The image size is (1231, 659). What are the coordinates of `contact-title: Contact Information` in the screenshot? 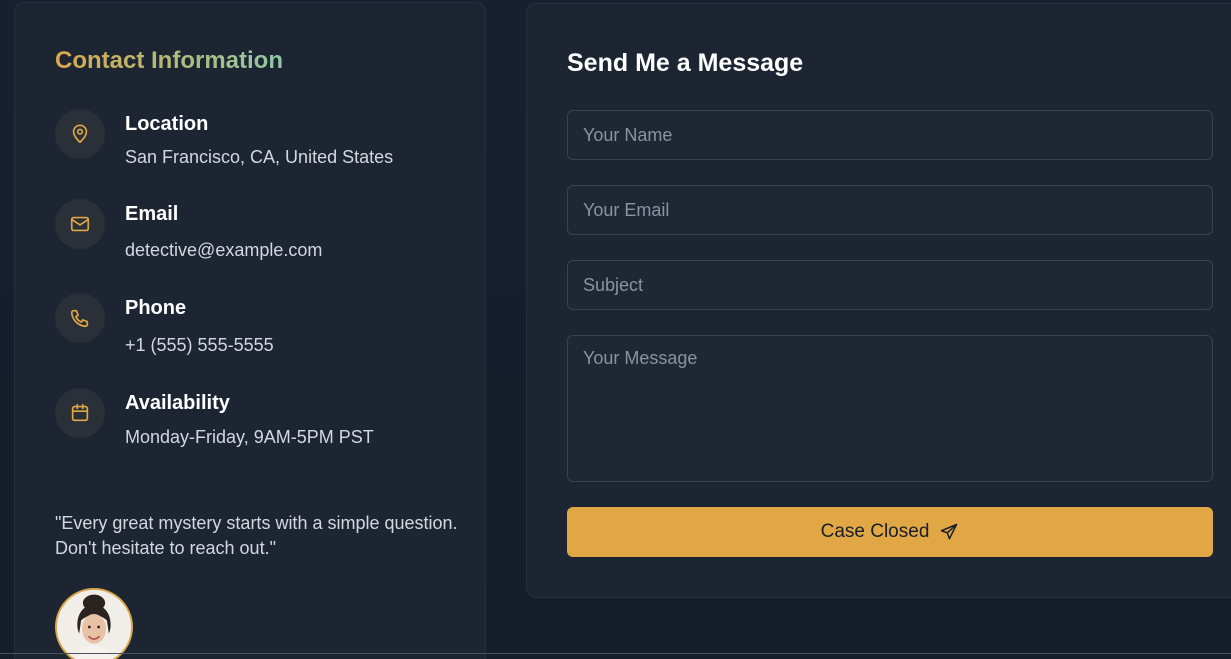 It's located at (169, 60).